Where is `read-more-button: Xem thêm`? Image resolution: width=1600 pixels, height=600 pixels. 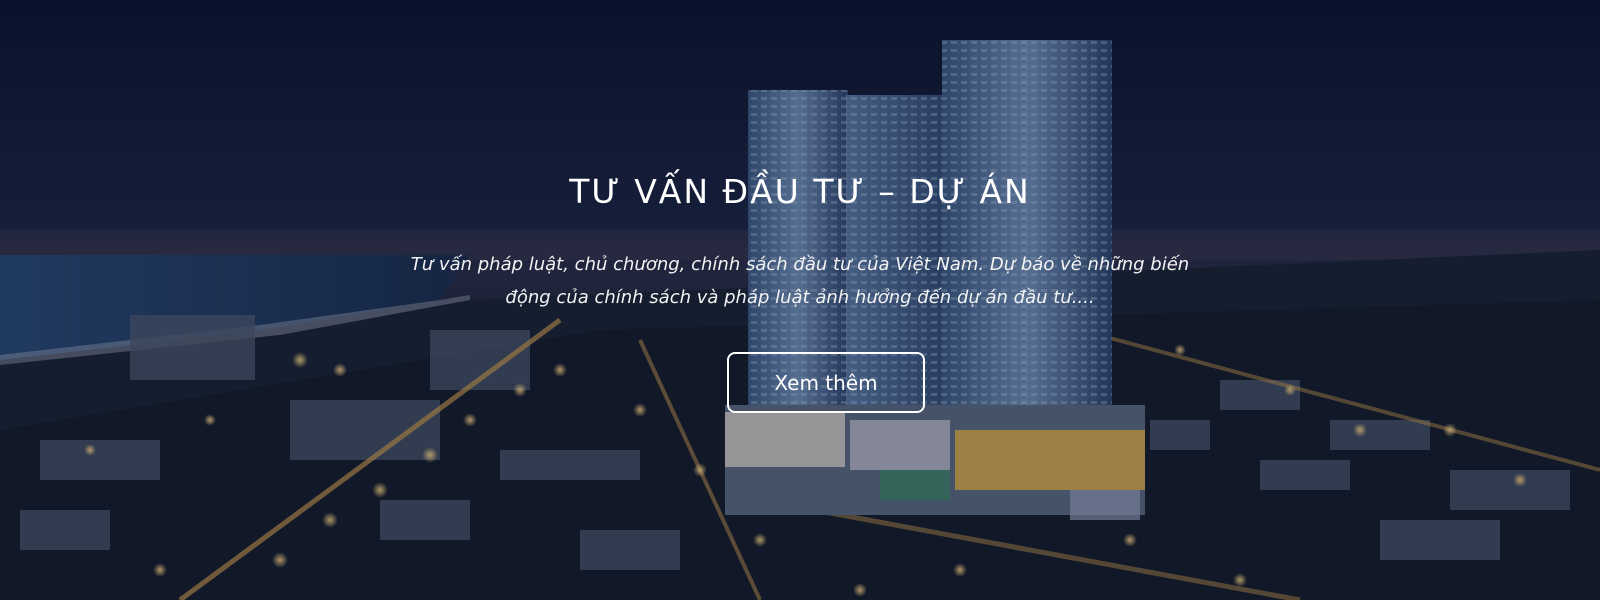
read-more-button: Xem thêm is located at coordinates (826, 382).